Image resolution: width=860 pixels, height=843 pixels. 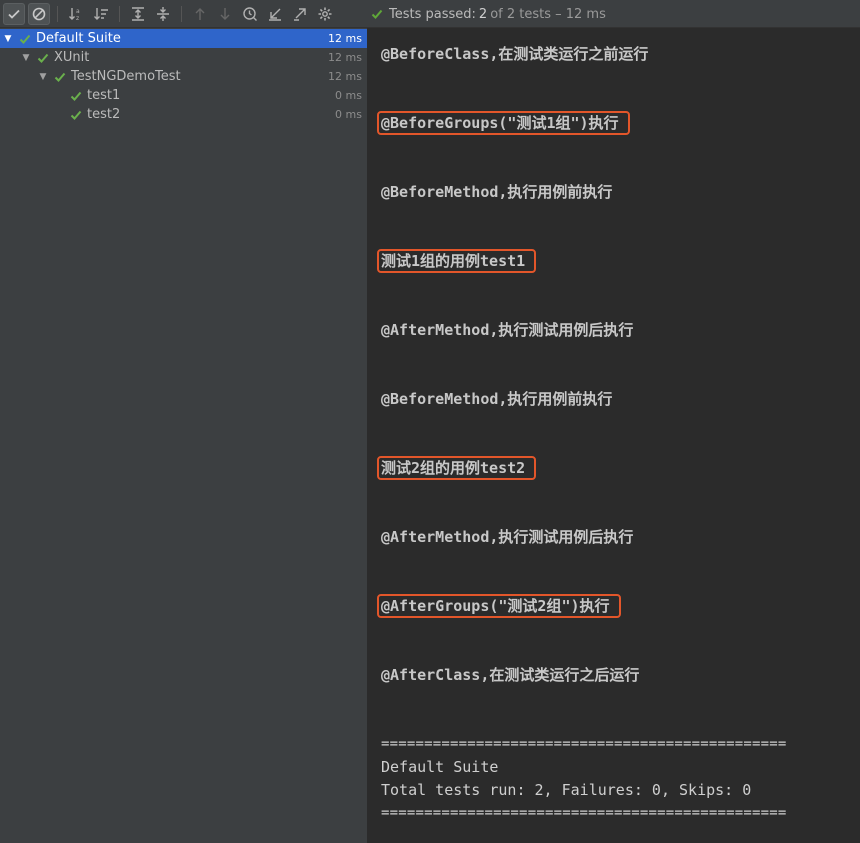 I want to click on arrow-up-icon, so click(x=200, y=14).